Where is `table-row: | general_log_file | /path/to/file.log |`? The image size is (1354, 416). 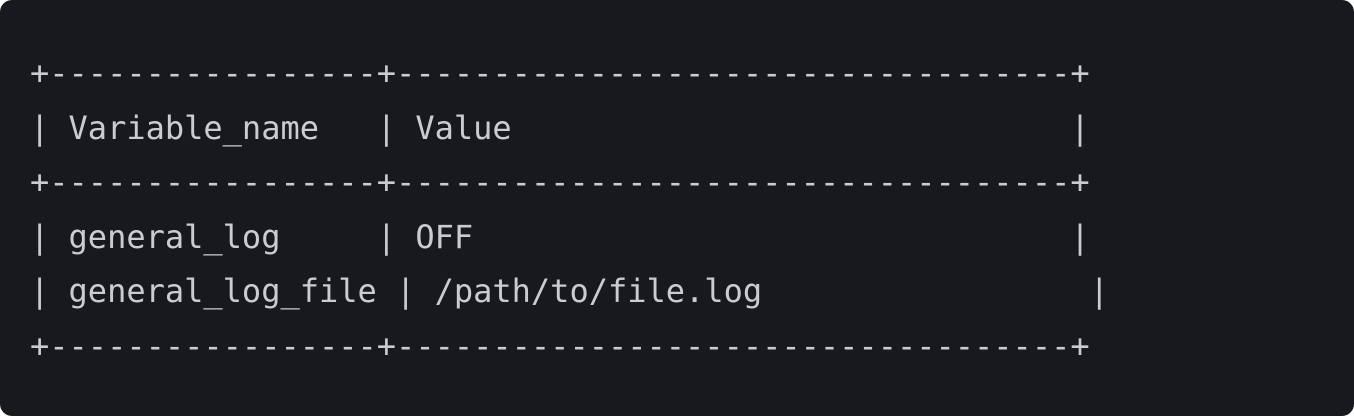 table-row: | general_log_file | /path/to/file.log | is located at coordinates (569, 291).